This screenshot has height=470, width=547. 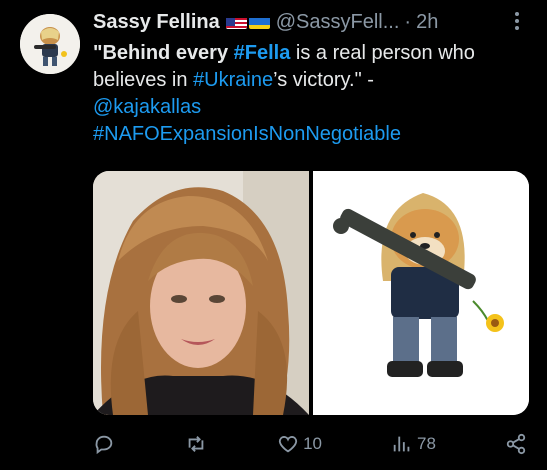 I want to click on more-dots-icon, so click(x=517, y=21).